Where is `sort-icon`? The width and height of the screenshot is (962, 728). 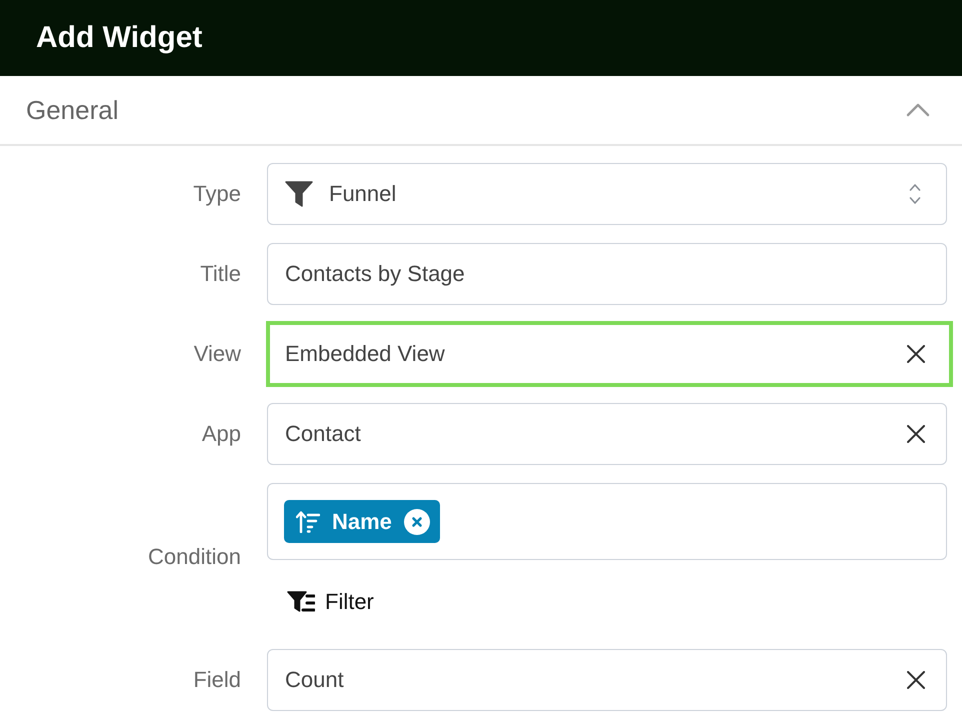
sort-icon is located at coordinates (308, 521).